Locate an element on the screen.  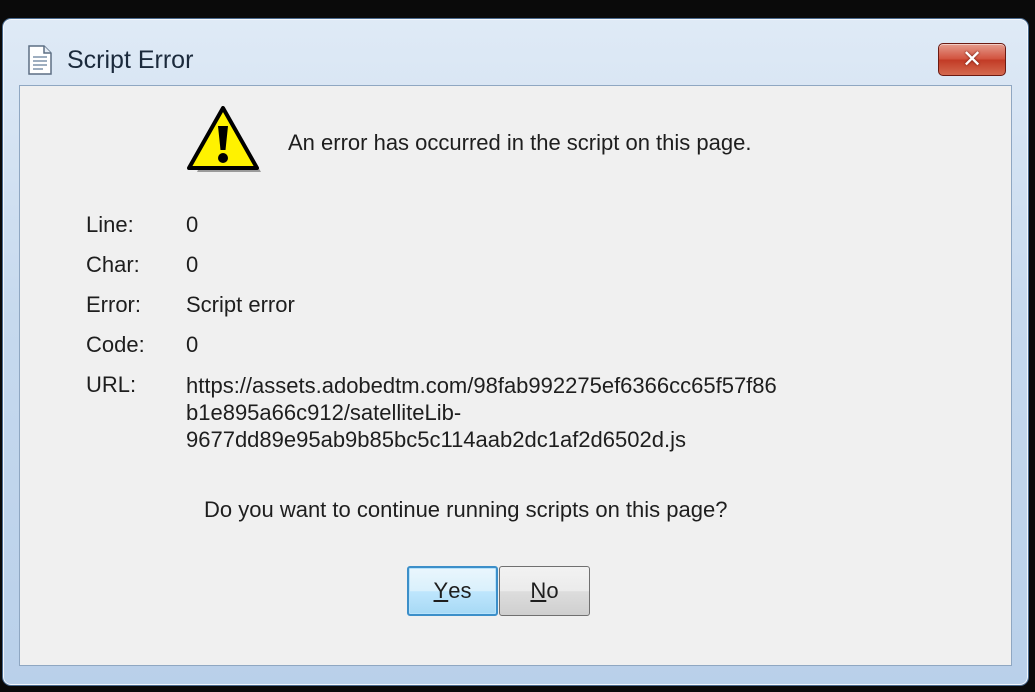
yes-button: Yes is located at coordinates (452, 591).